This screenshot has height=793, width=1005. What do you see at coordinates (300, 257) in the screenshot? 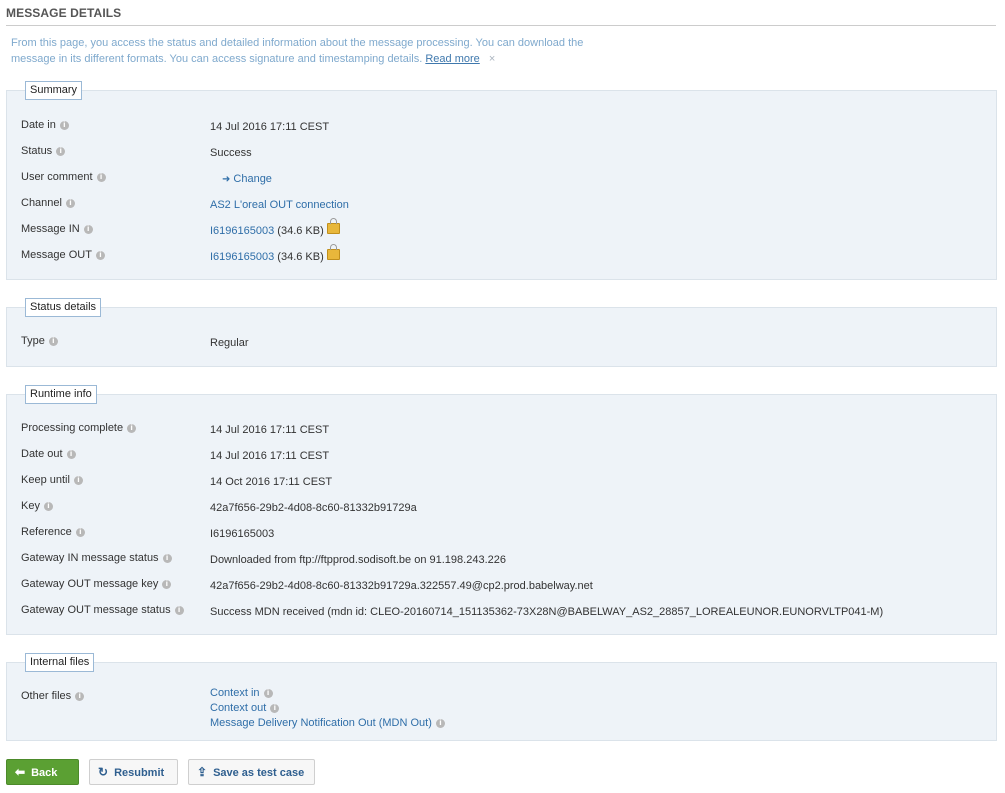
I see `message-out-size: (34.6 KB)` at bounding box center [300, 257].